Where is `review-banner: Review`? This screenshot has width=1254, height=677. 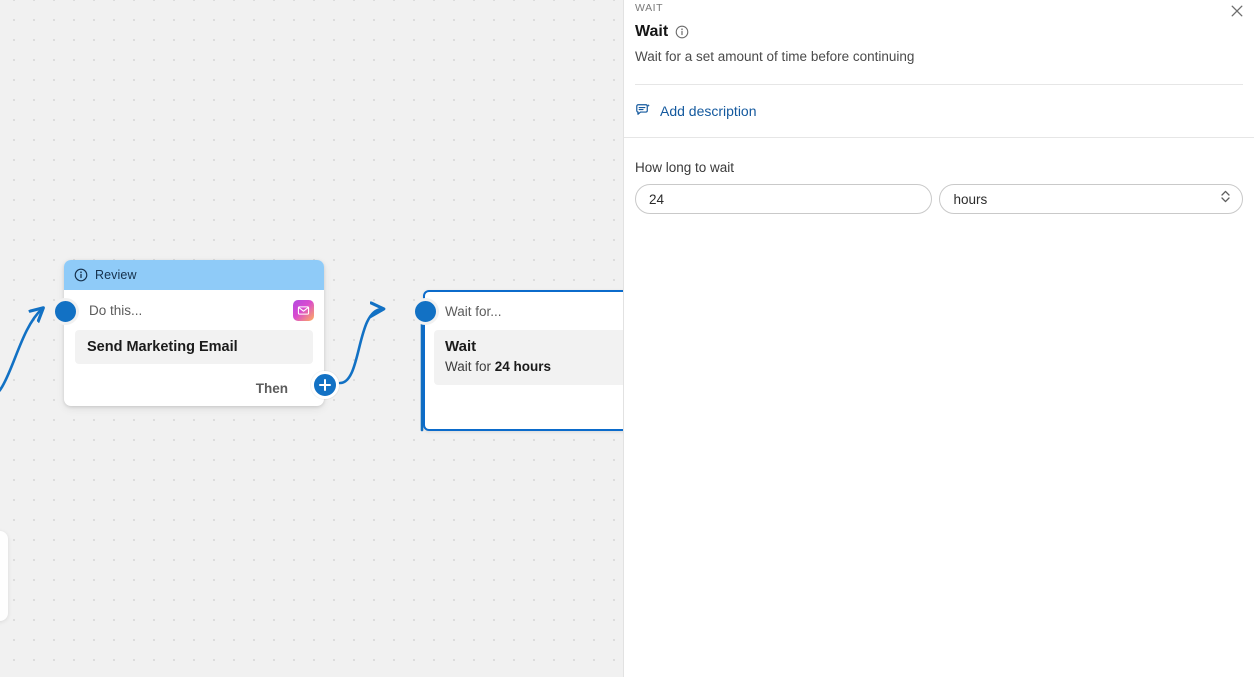 review-banner: Review is located at coordinates (194, 275).